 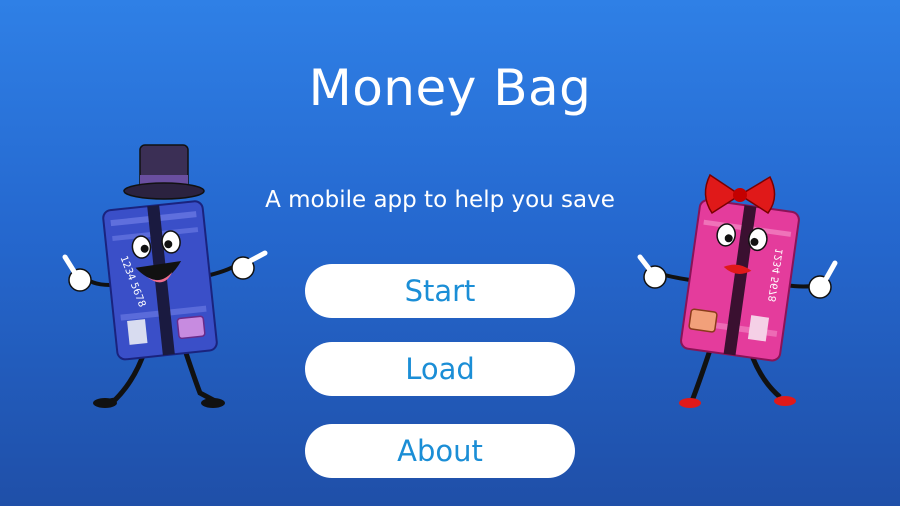 I want to click on load-button: Load, so click(x=440, y=369).